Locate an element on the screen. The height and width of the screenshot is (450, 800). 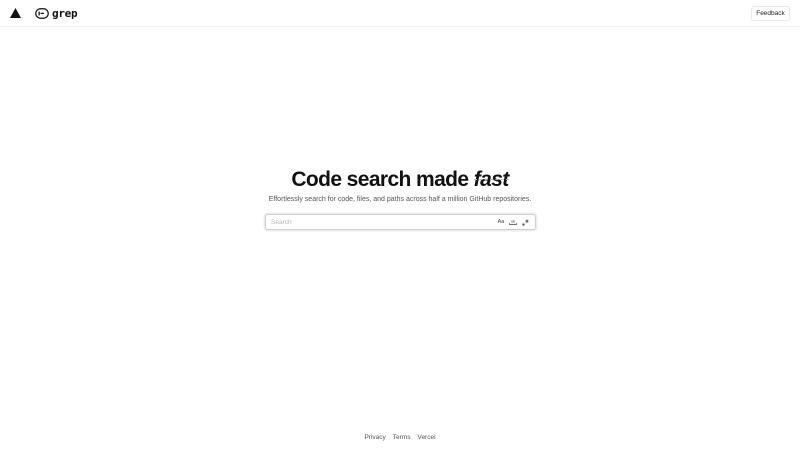
regex-glyph is located at coordinates (525, 222).